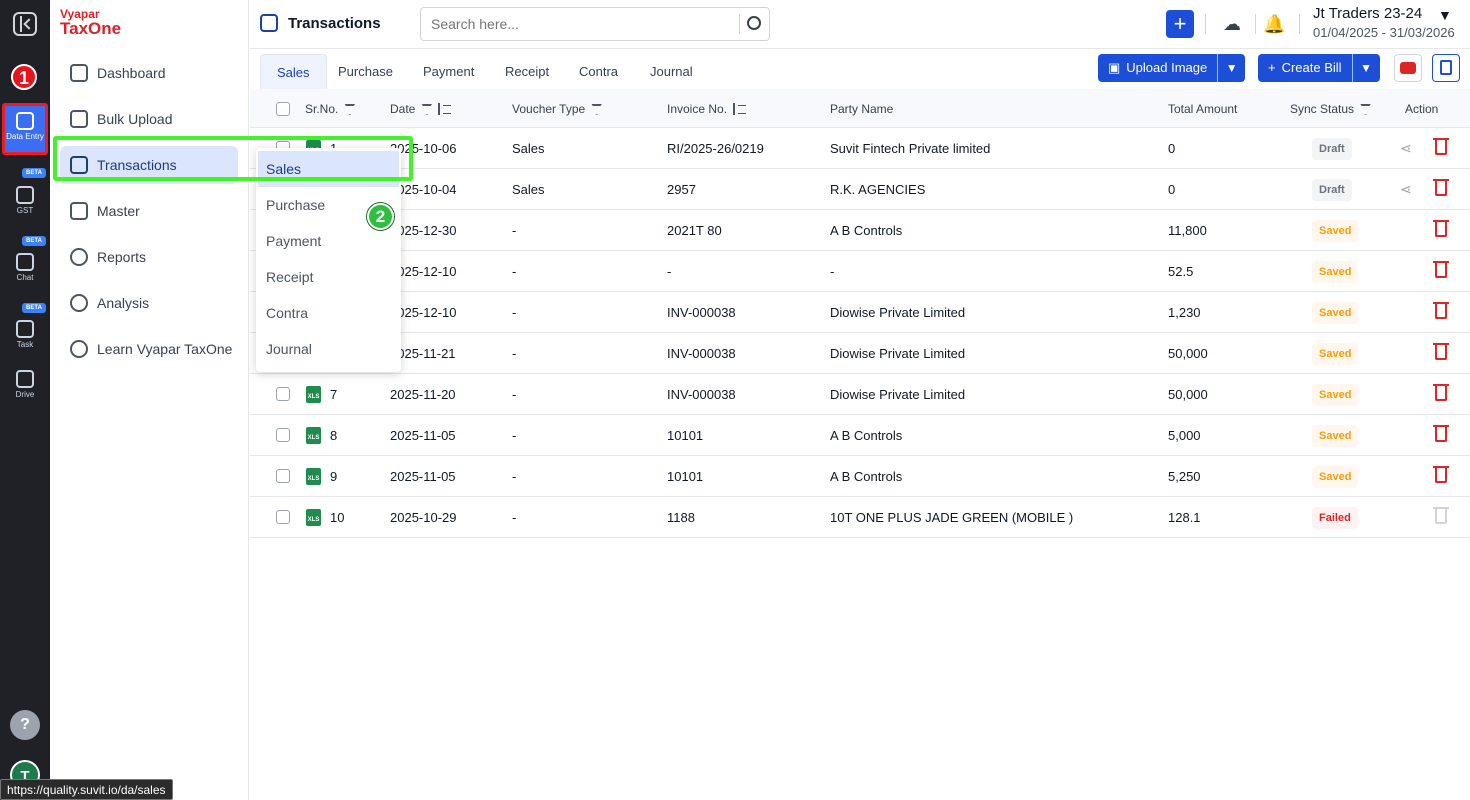 This screenshot has height=800, width=1470. I want to click on rail-item-drive: Drive, so click(25, 385).